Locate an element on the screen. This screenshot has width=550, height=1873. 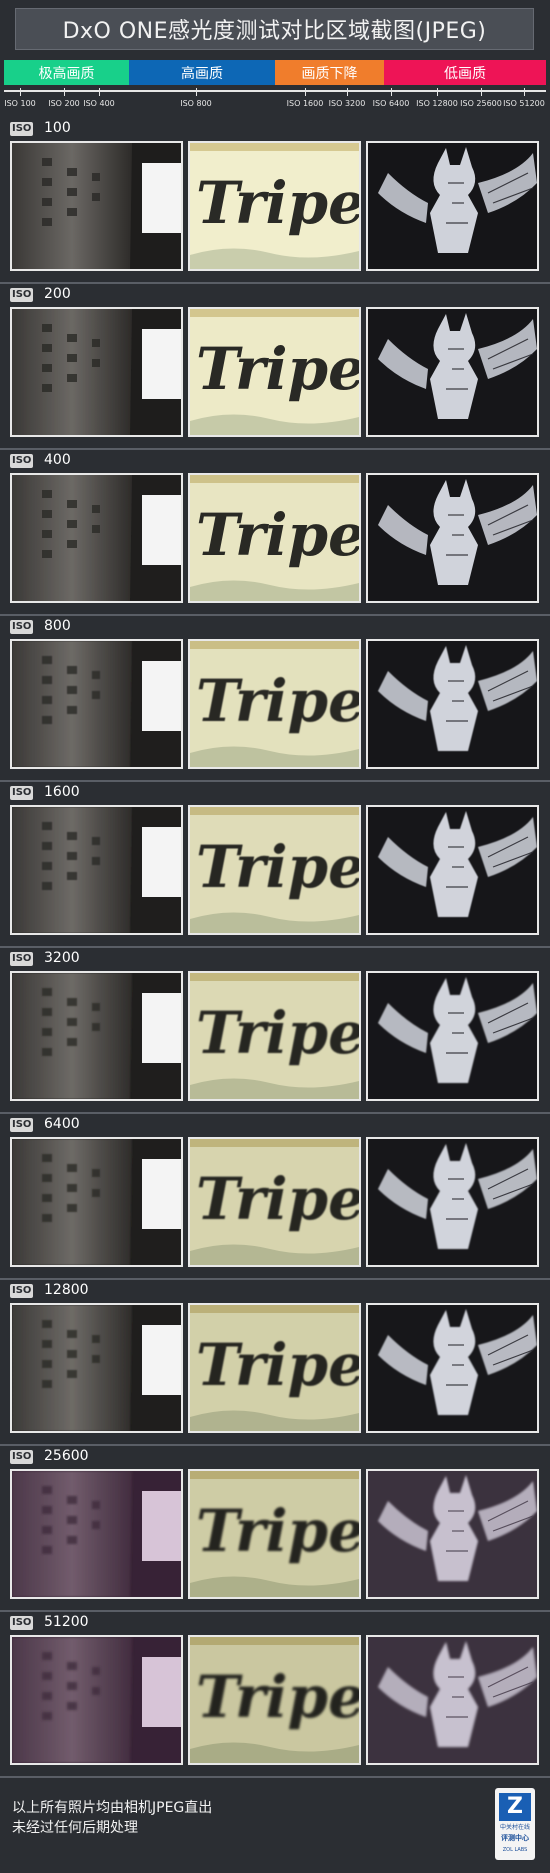
page-title: DxO ONE感光度测试对比区域截图(JPEG) is located at coordinates (274, 29).